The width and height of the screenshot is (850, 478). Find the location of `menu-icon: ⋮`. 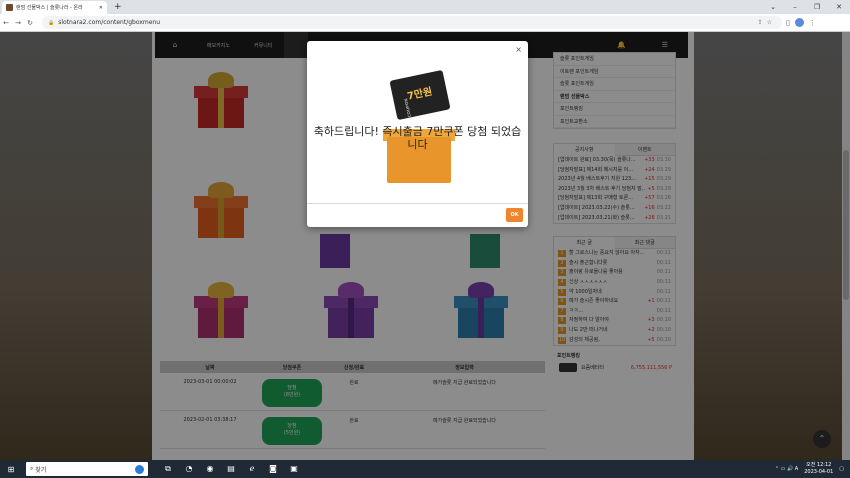

menu-icon: ⋮ is located at coordinates (812, 23).